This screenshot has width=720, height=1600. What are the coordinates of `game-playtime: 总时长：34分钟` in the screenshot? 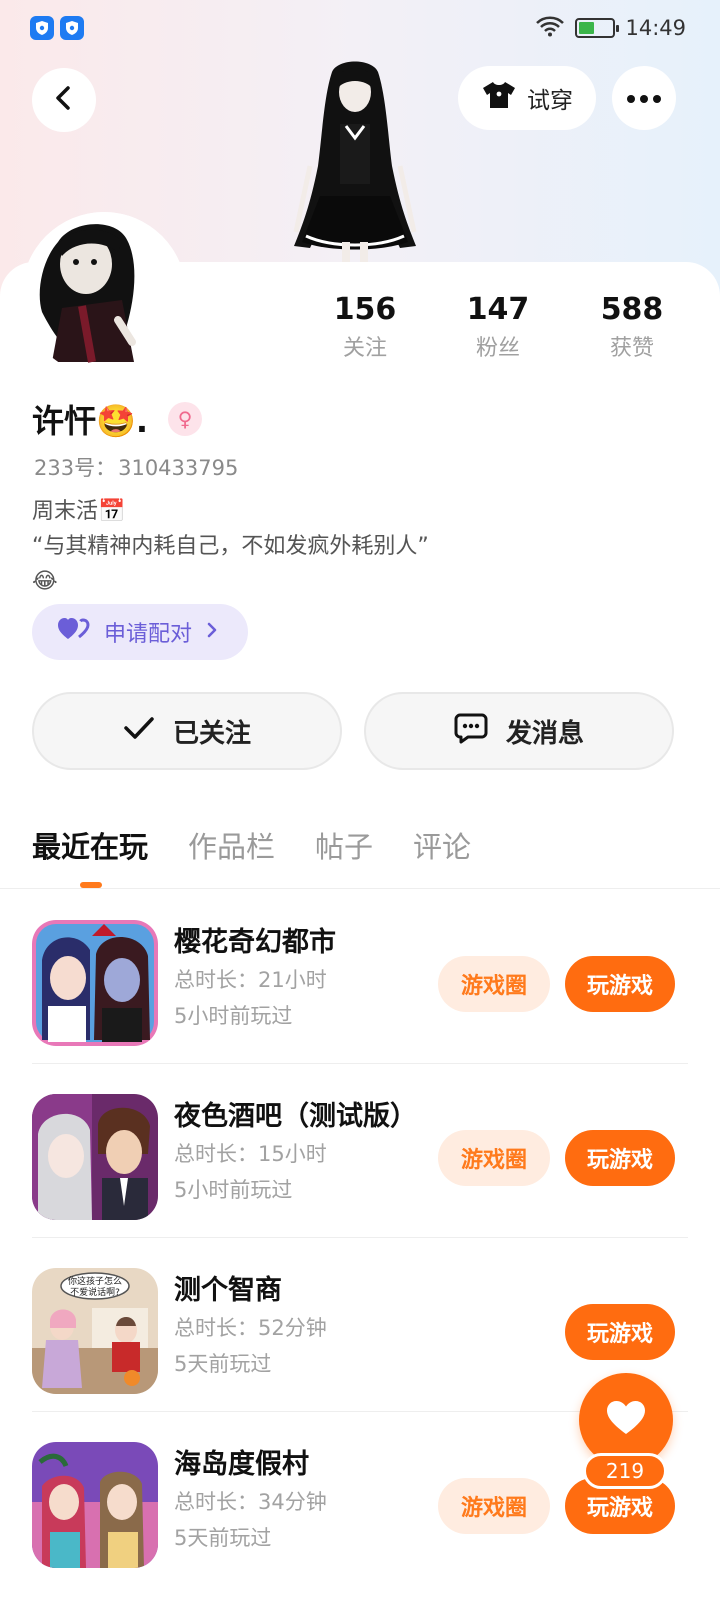 It's located at (250, 1502).